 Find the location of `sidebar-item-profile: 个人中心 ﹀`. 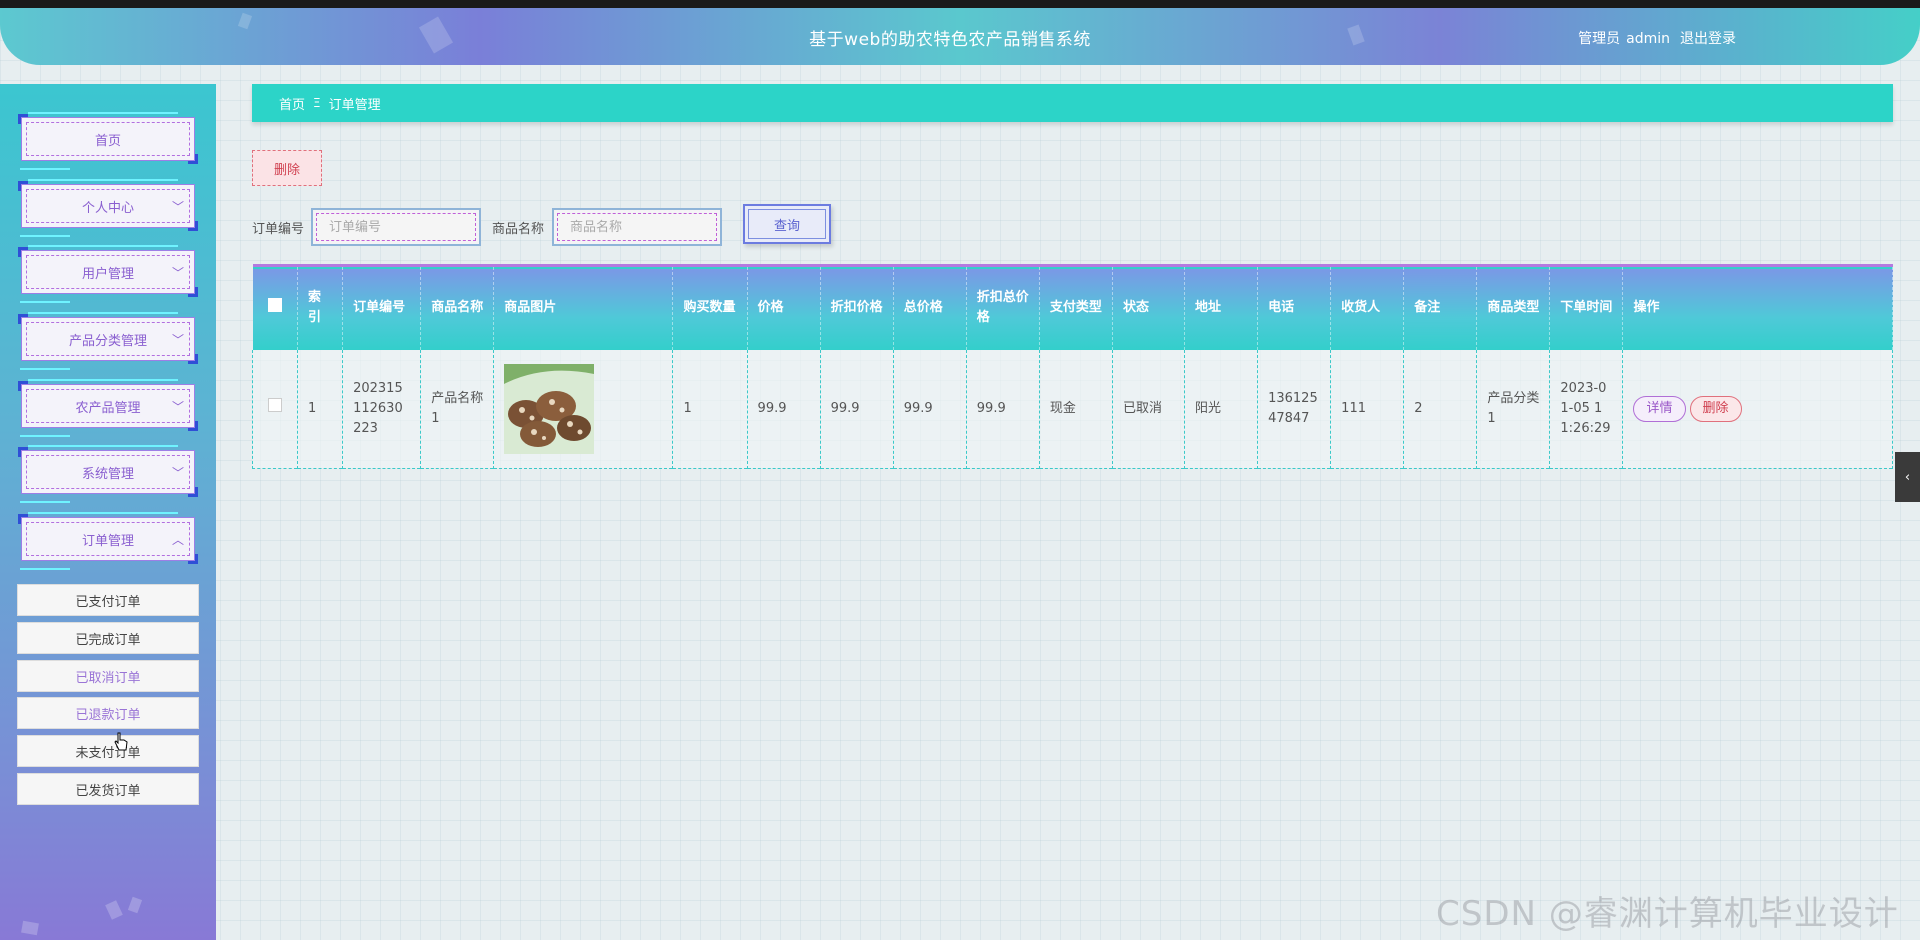

sidebar-item-profile: 个人中心 ﹀ is located at coordinates (108, 208).